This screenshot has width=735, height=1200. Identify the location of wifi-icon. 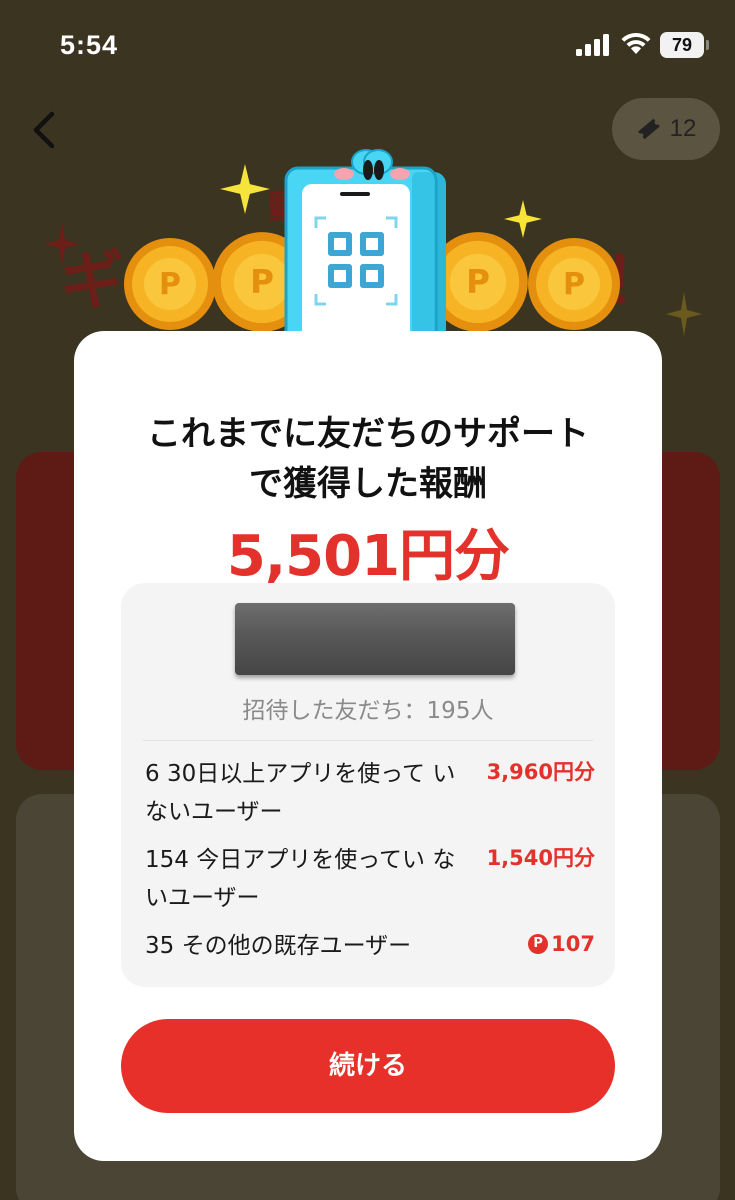
(636, 43).